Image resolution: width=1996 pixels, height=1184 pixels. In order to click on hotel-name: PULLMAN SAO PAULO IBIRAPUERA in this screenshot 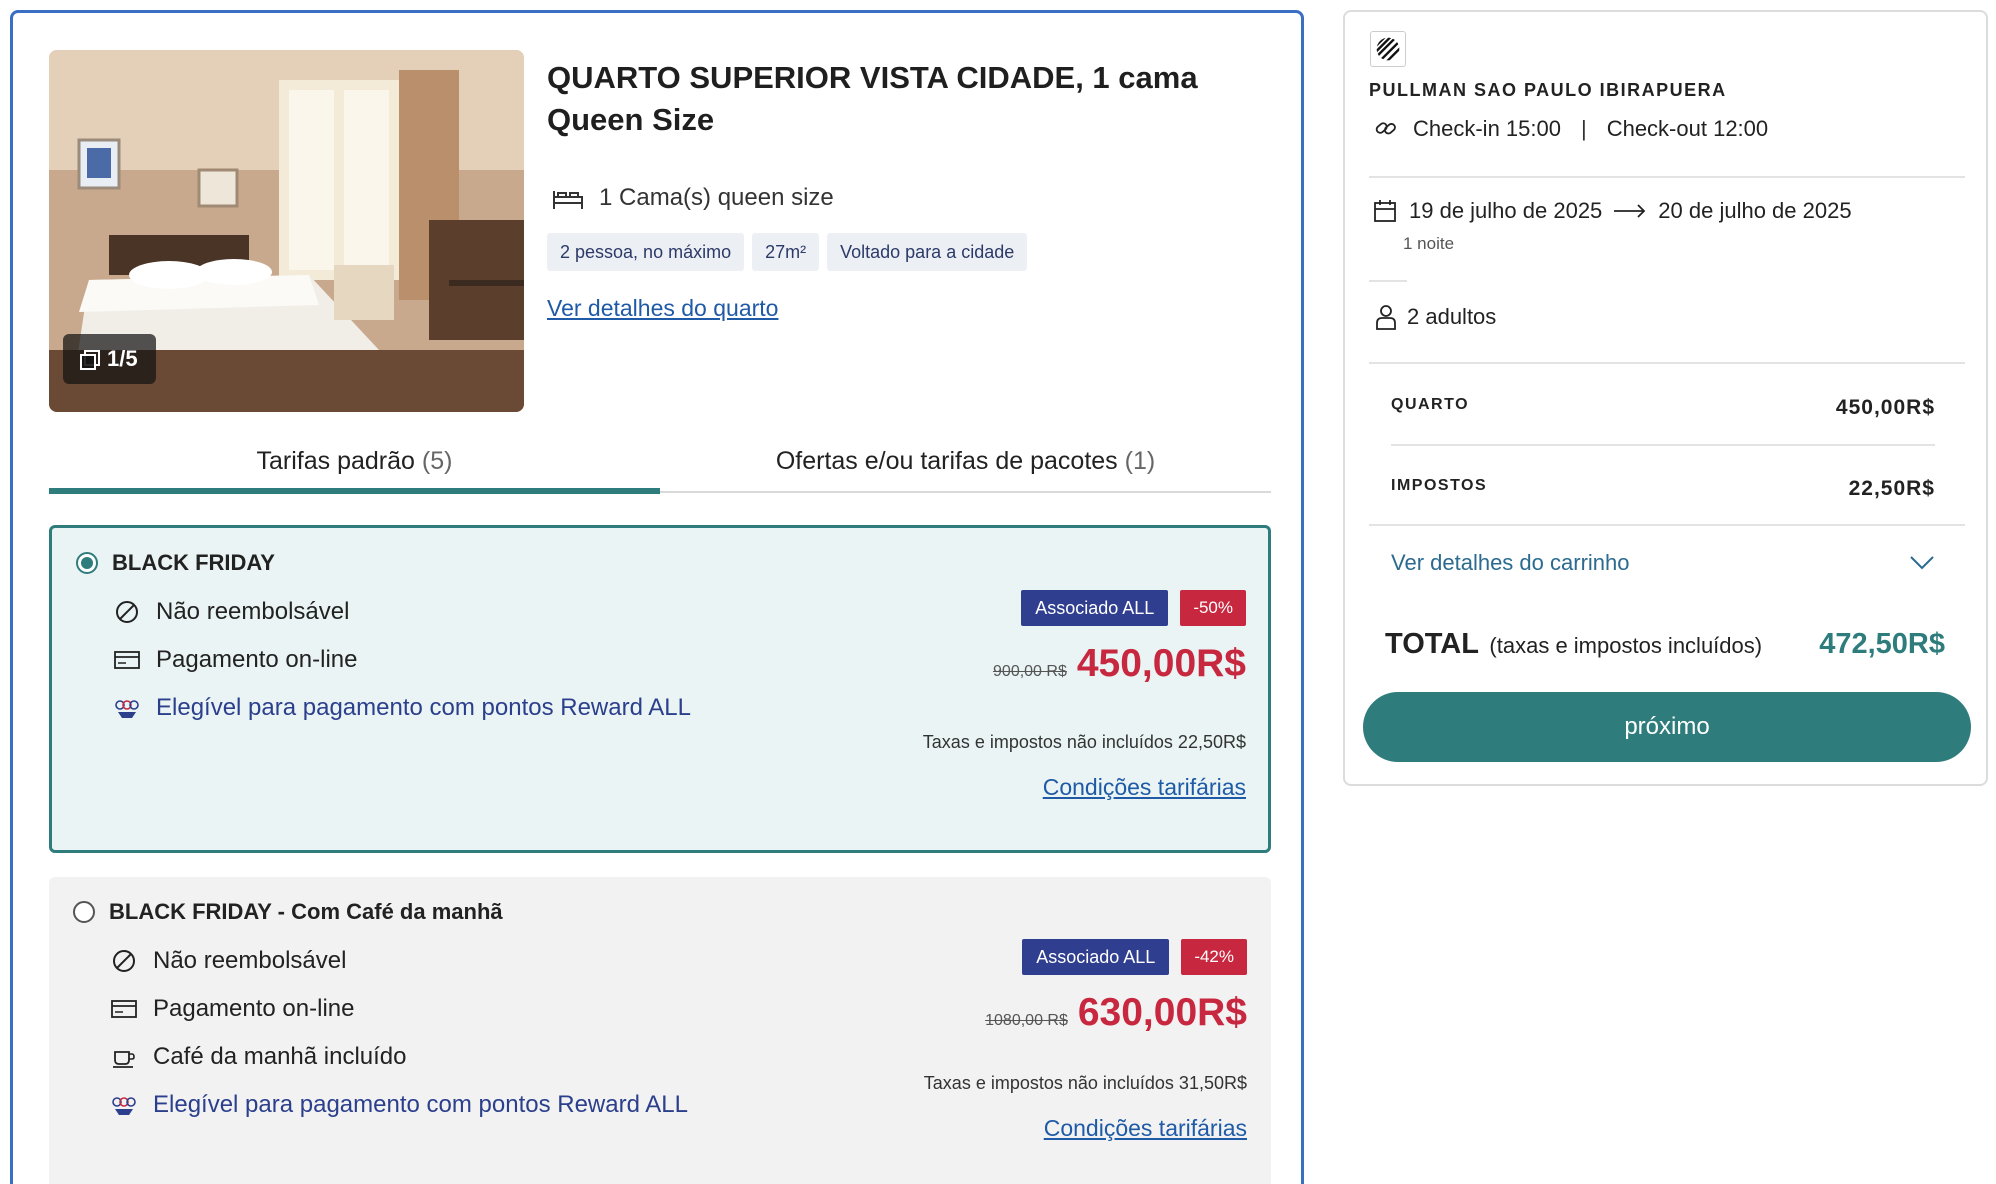, I will do `click(1548, 90)`.